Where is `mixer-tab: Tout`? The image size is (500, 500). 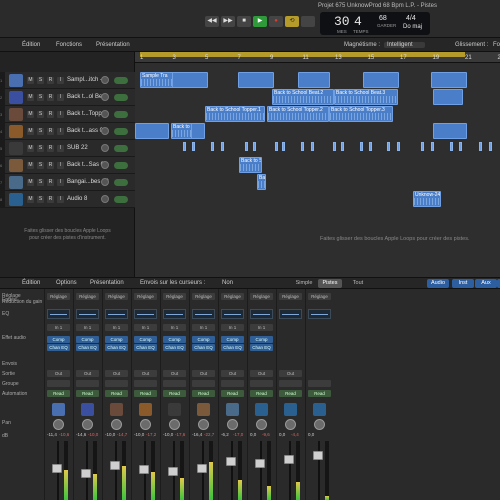 mixer-tab: Tout is located at coordinates (358, 283).